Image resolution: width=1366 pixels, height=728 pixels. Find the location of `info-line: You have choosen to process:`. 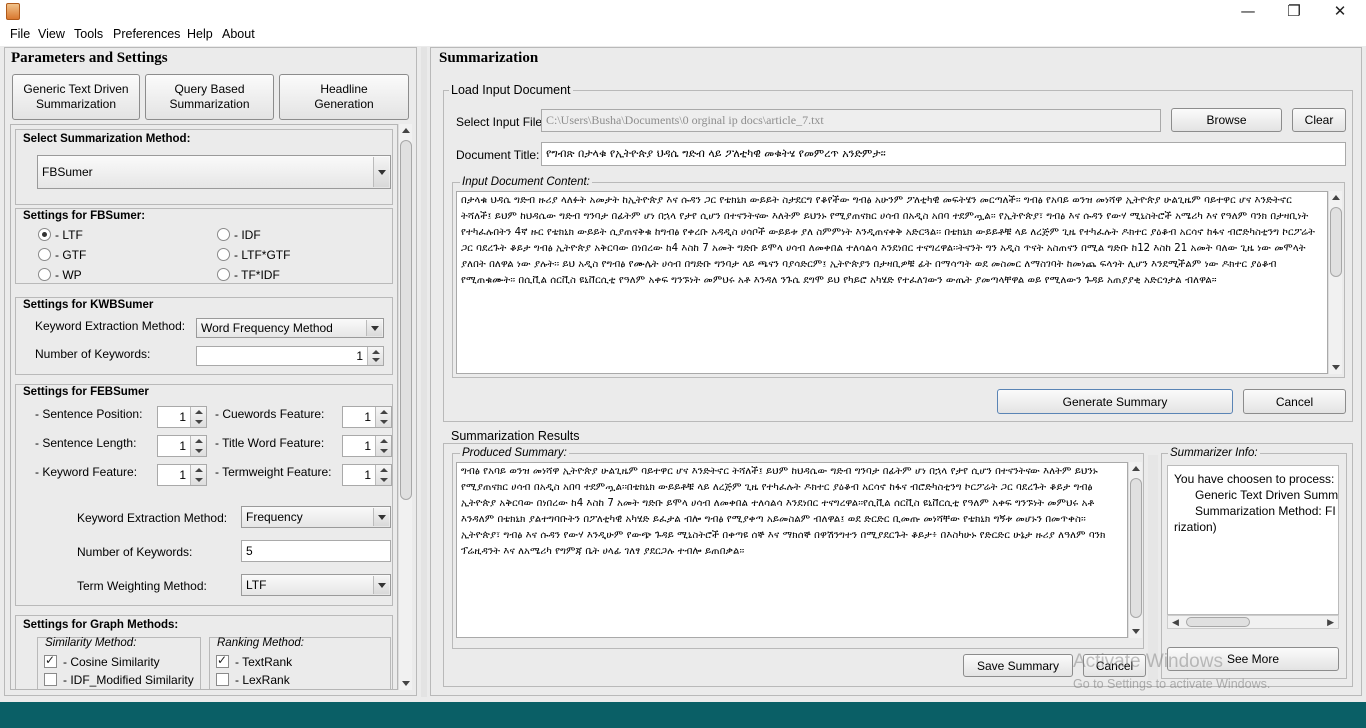

info-line: You have choosen to process: is located at coordinates (1254, 479).